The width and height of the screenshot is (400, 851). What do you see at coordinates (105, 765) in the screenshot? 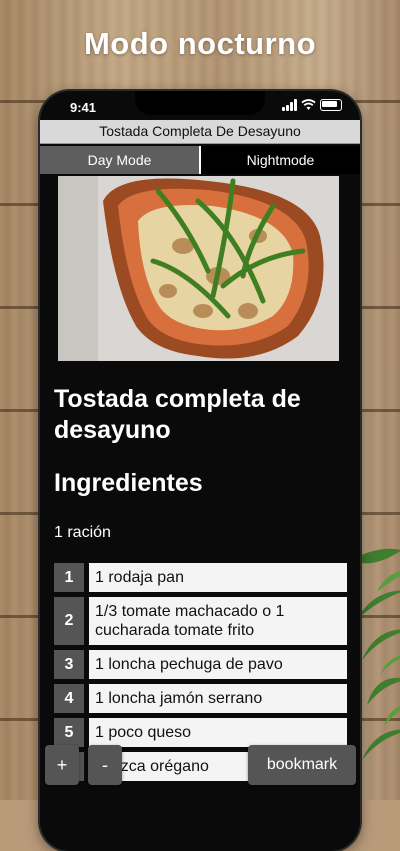
I see `zoom-out-button: -` at bounding box center [105, 765].